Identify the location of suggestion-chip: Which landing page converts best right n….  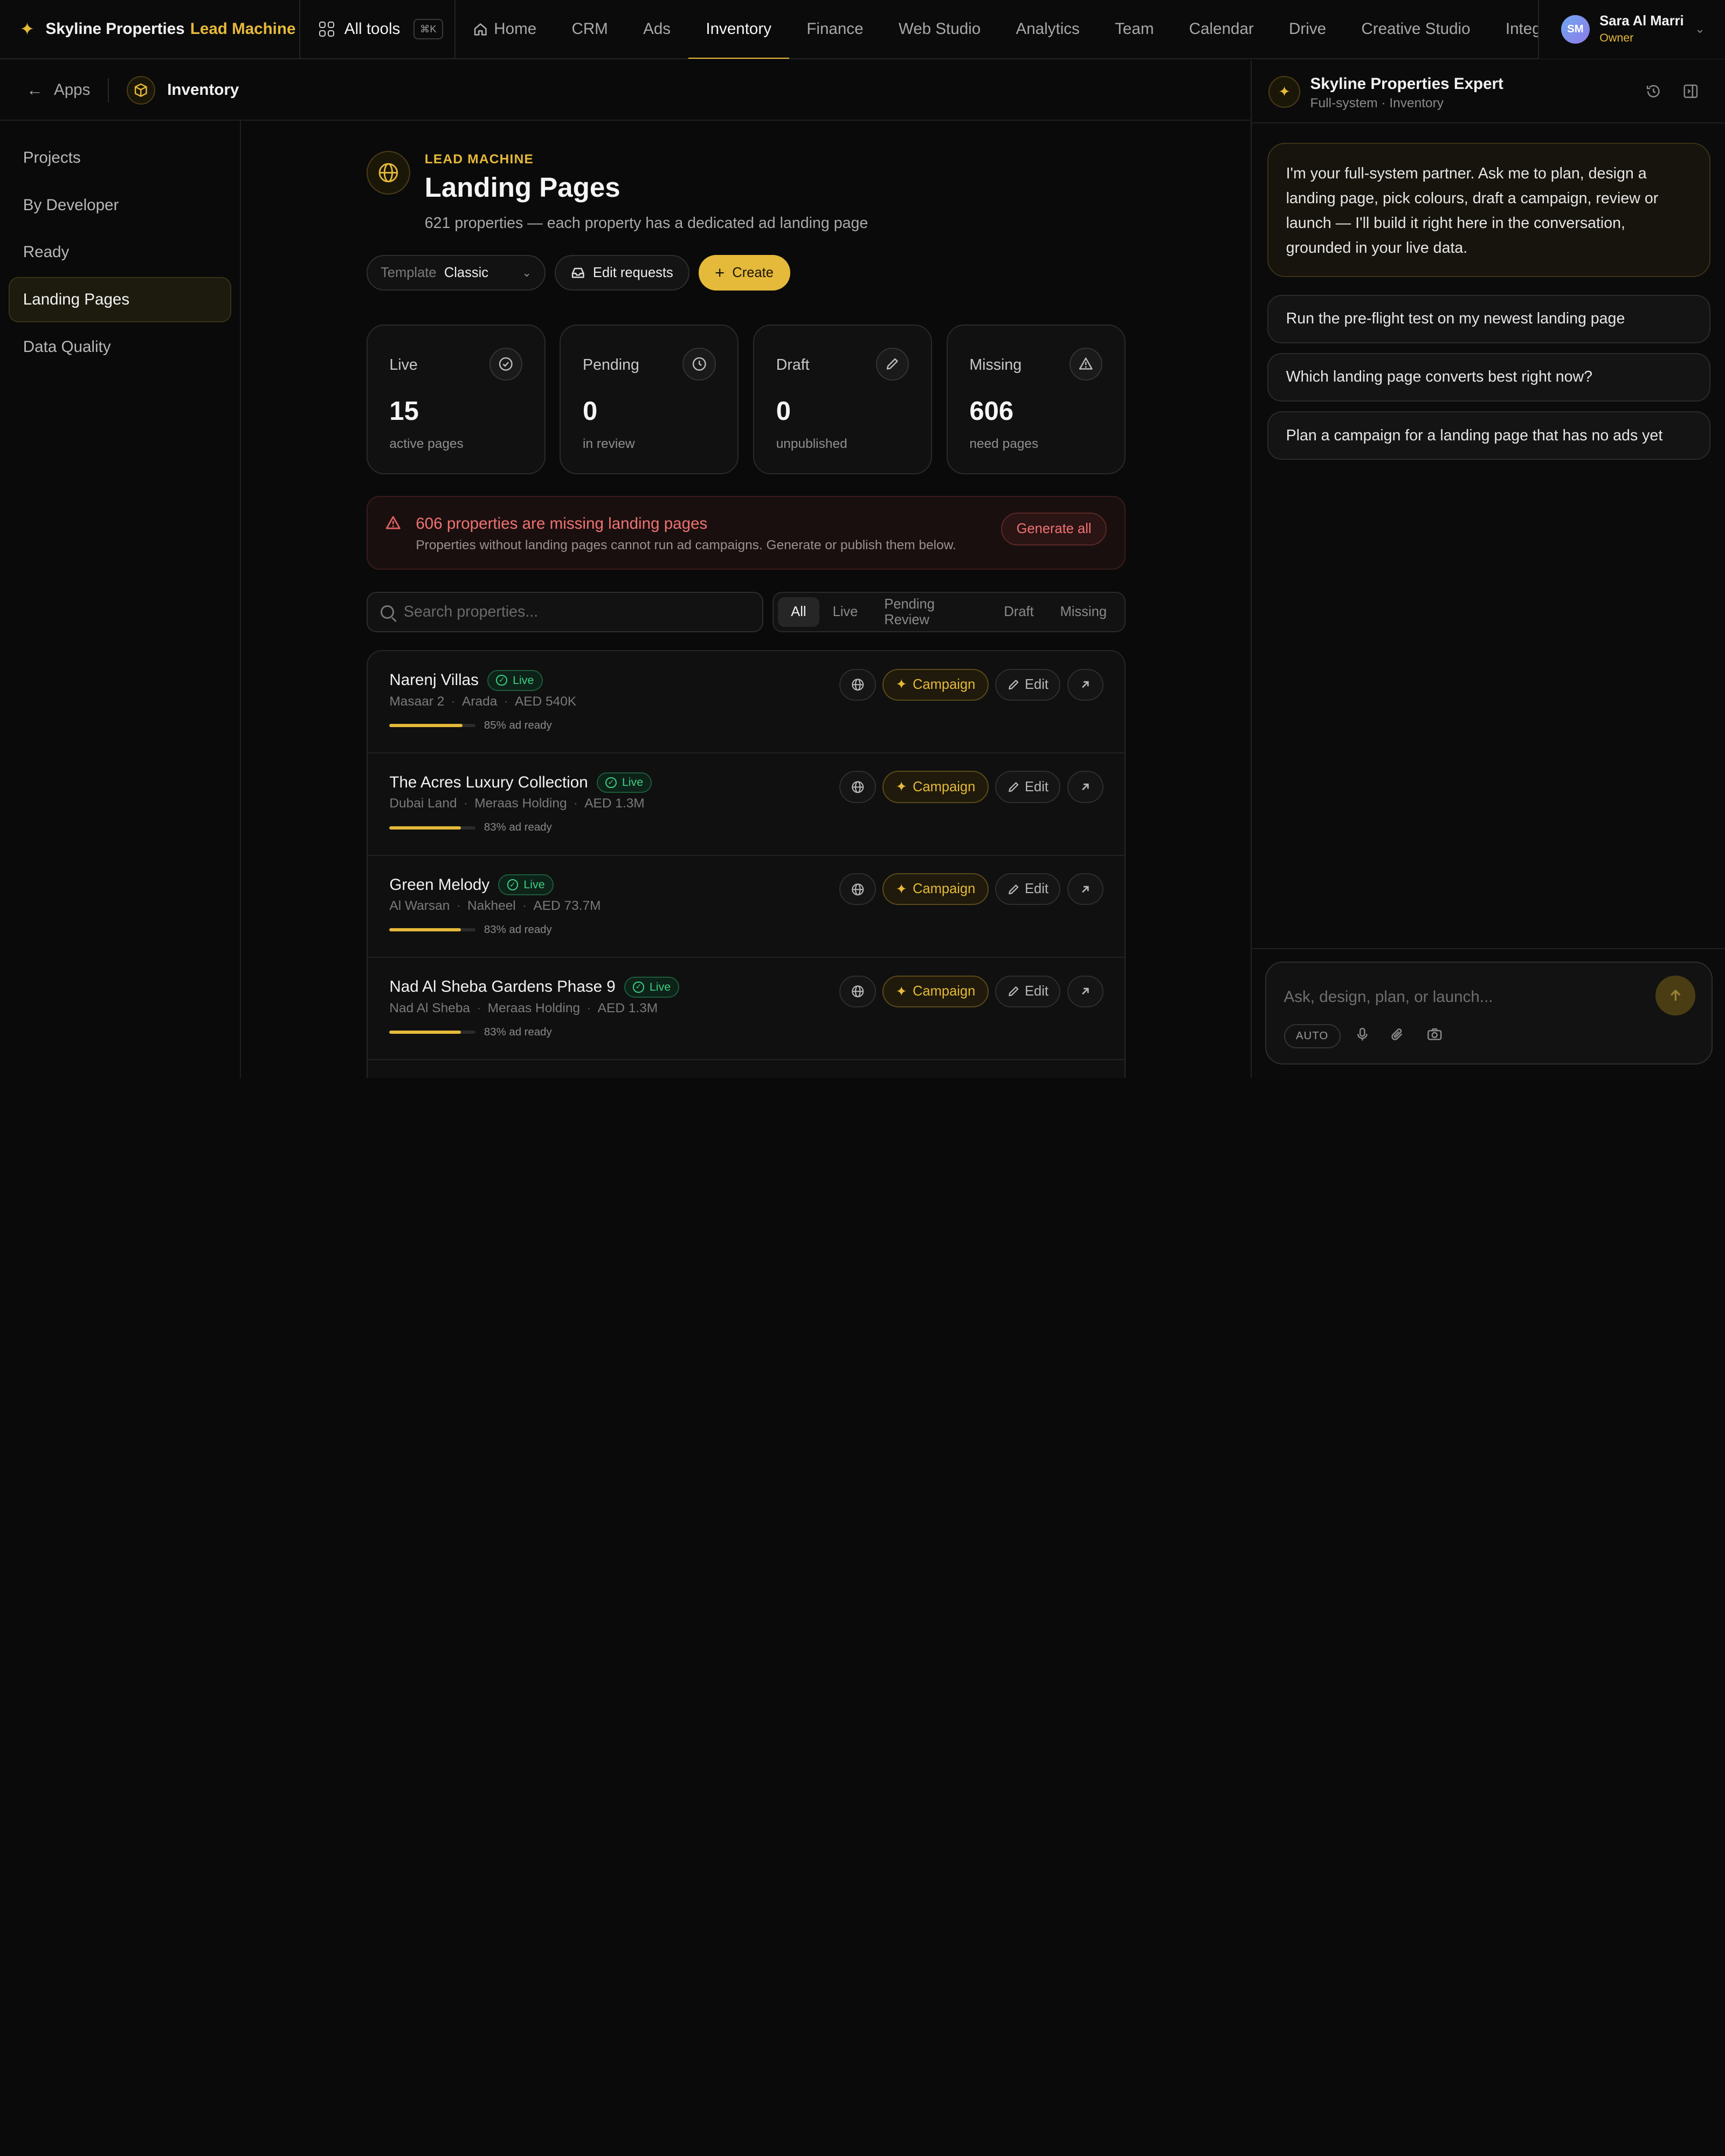
(1489, 377).